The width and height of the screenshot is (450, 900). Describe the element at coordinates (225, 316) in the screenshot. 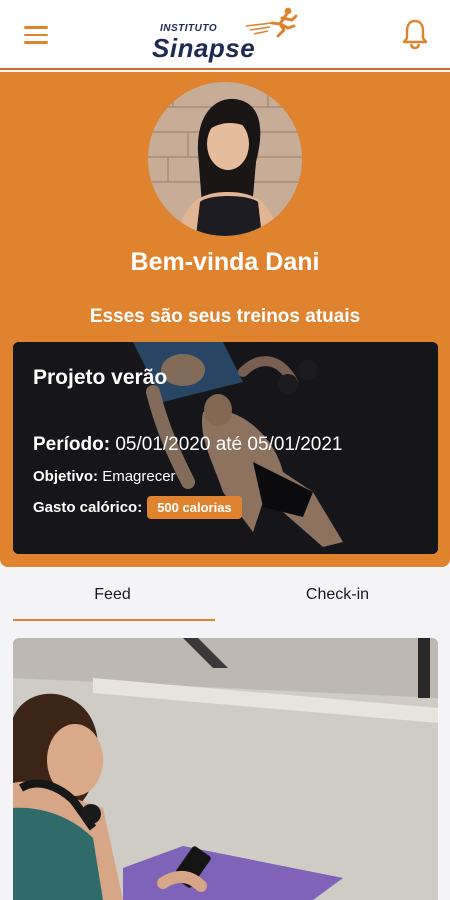

I see `current-workouts-heading: Esses são seus treinos atuais` at that location.